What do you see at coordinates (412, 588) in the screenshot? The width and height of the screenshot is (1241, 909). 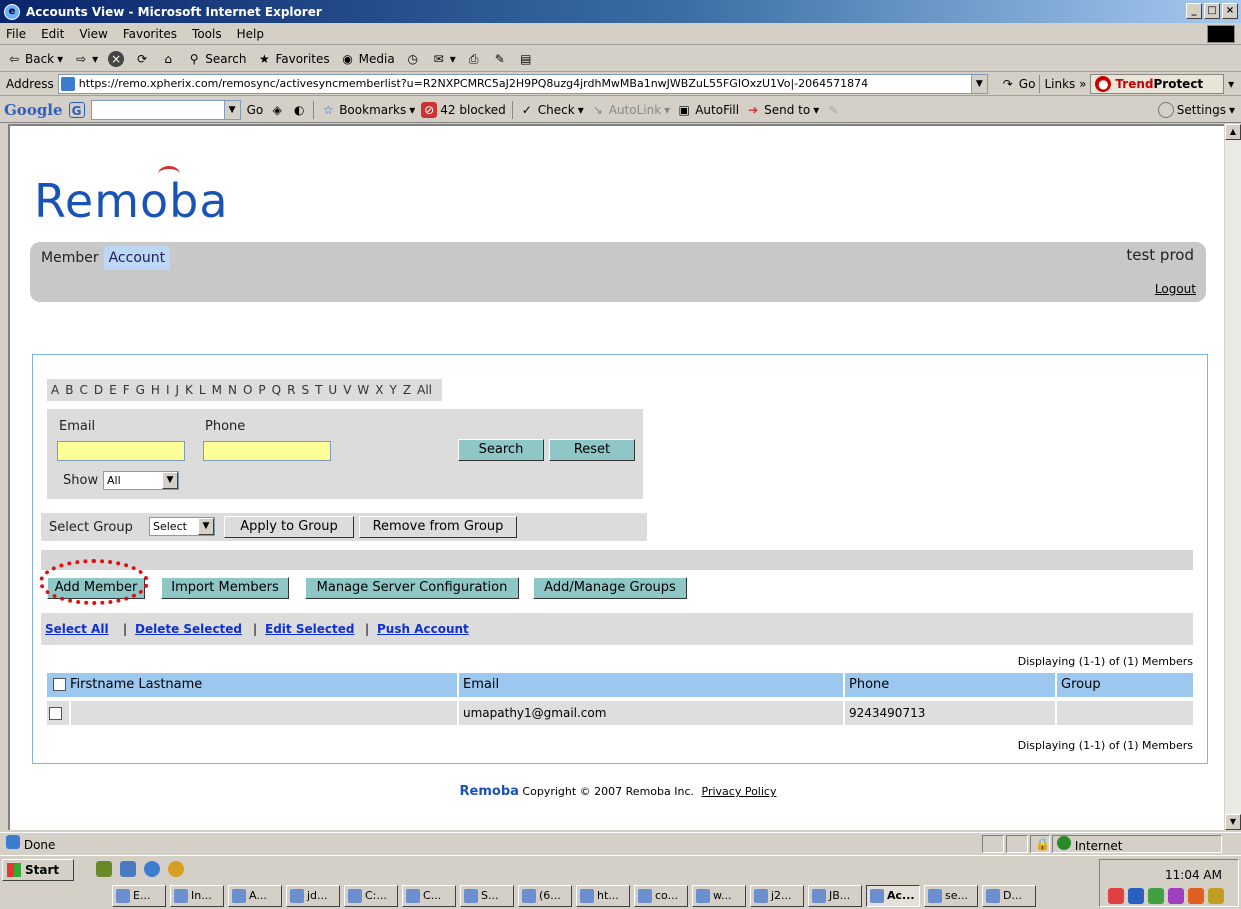 I see `manage-server-configuration-button: Manage Server Configuration` at bounding box center [412, 588].